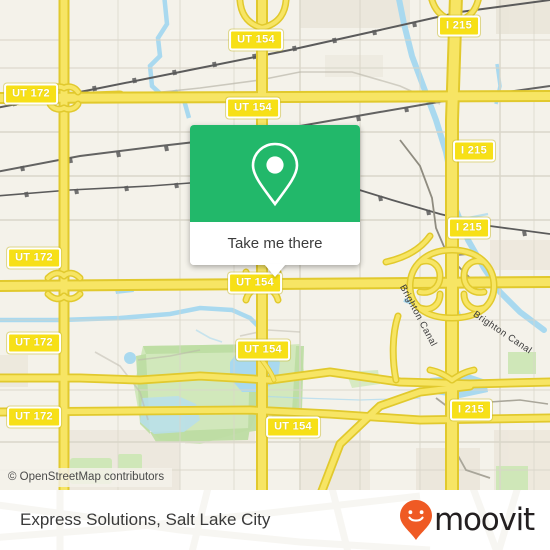  I want to click on osm-attribution: © OpenStreetMap contributors, so click(86, 477).